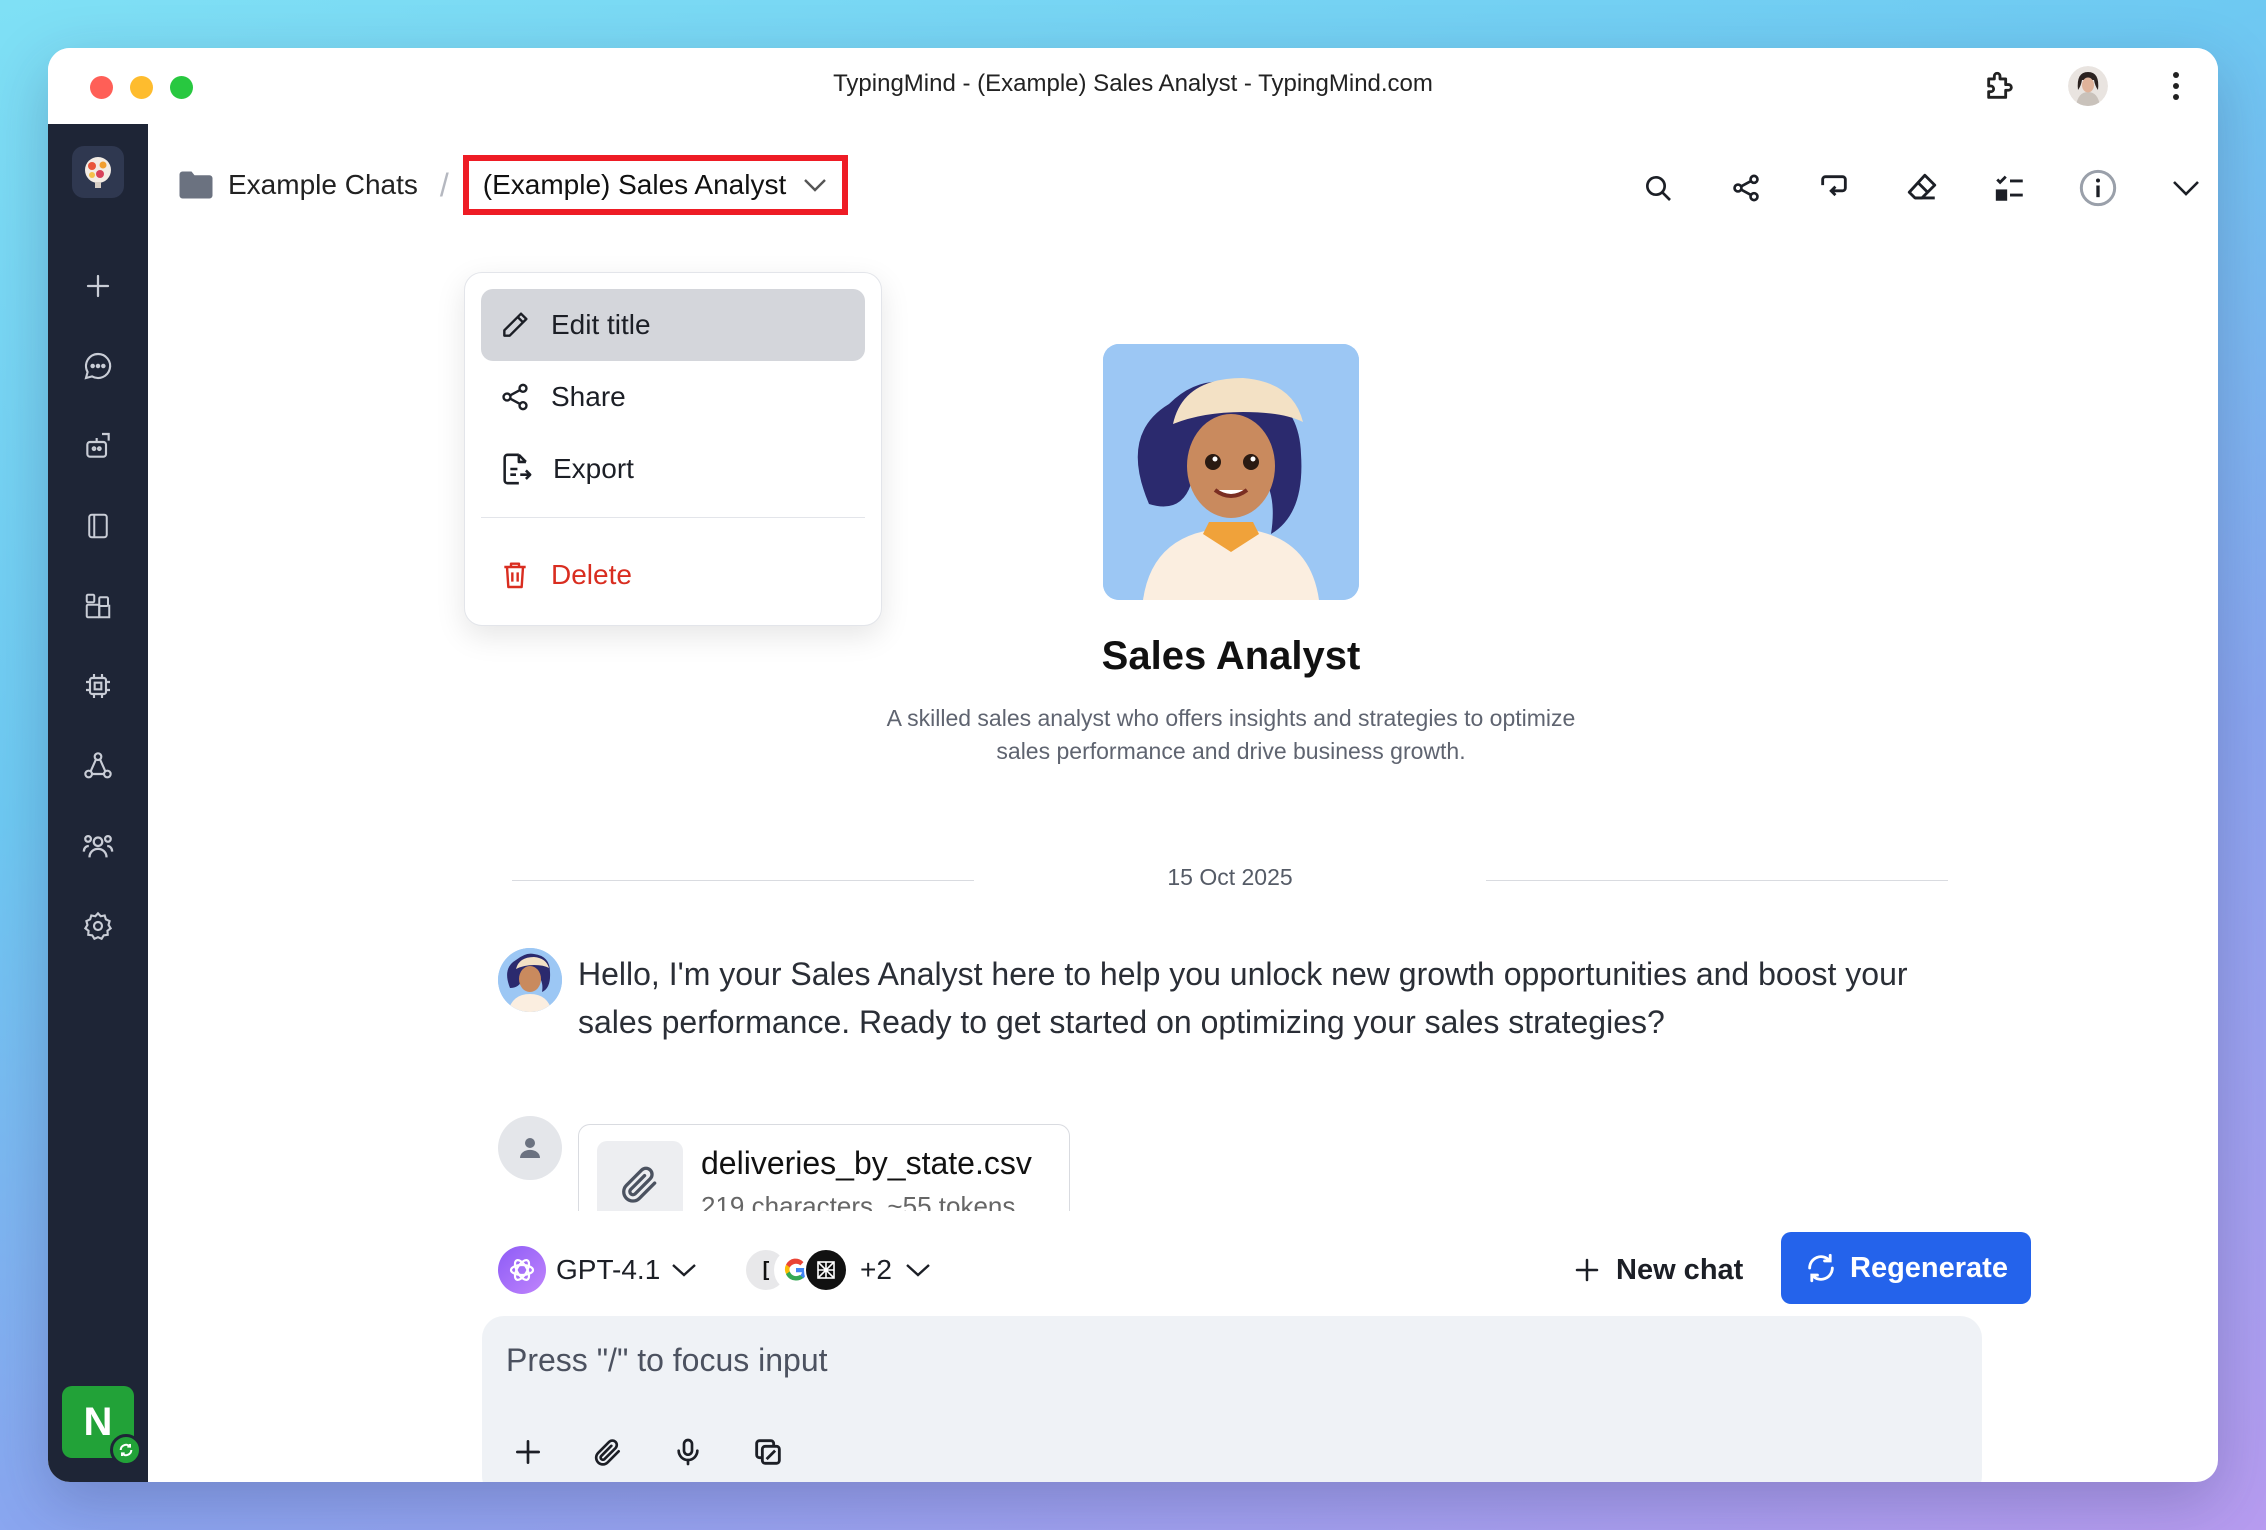 This screenshot has width=2266, height=1530. I want to click on add-plus-icon, so click(528, 1452).